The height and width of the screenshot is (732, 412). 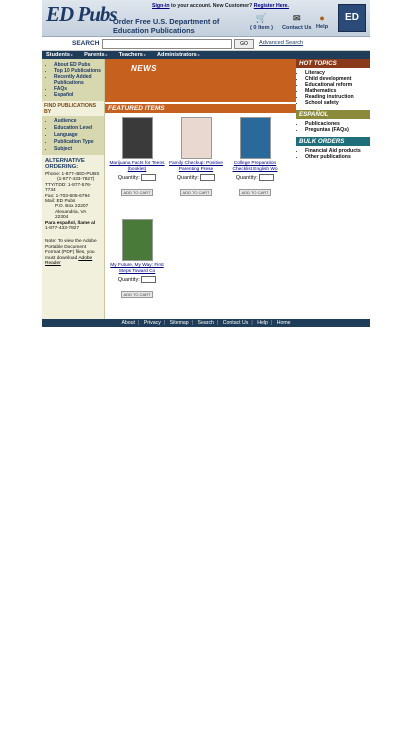 I want to click on hot-topic-school-safety: School safety, so click(x=337, y=103).